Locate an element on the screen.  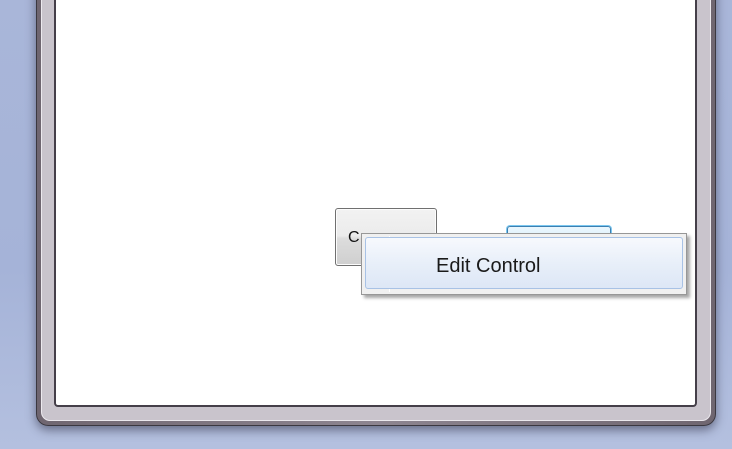
menu-item-edit-control: Edit Control is located at coordinates (524, 263).